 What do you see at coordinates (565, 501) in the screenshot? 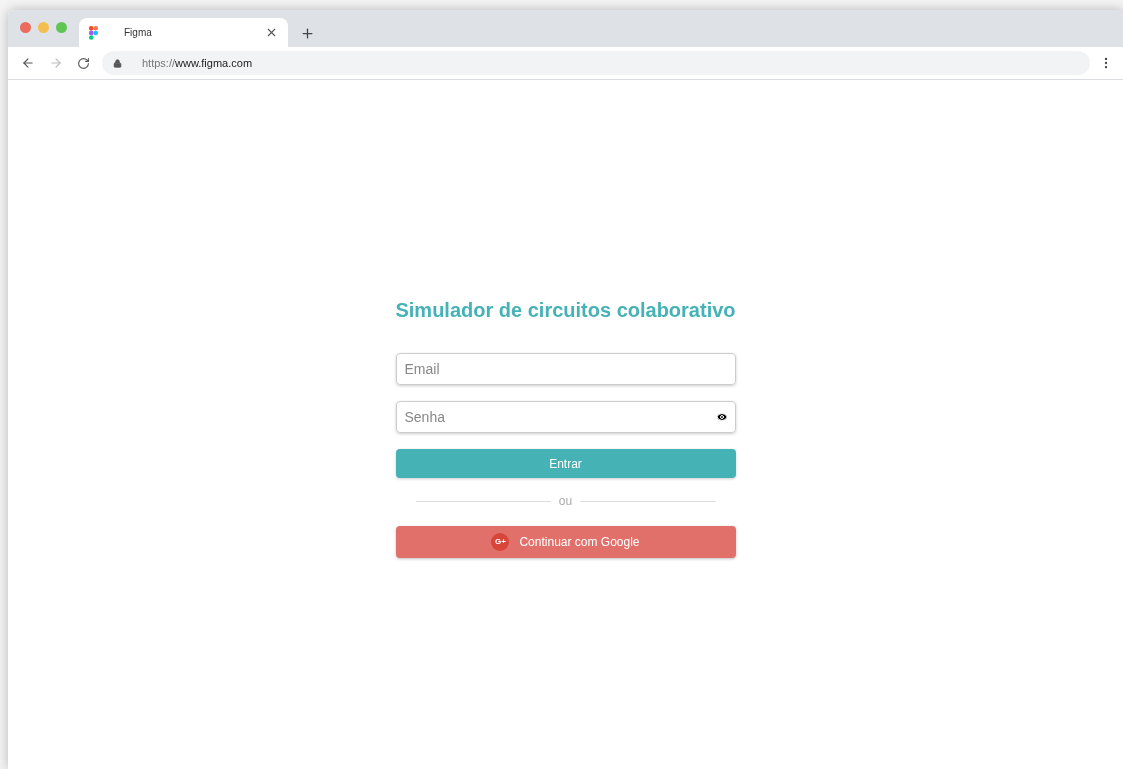
I see `separator-text: ou` at bounding box center [565, 501].